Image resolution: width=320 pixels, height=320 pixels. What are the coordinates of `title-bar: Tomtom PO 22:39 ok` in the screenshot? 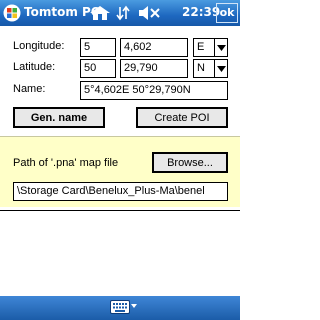 It's located at (120, 13).